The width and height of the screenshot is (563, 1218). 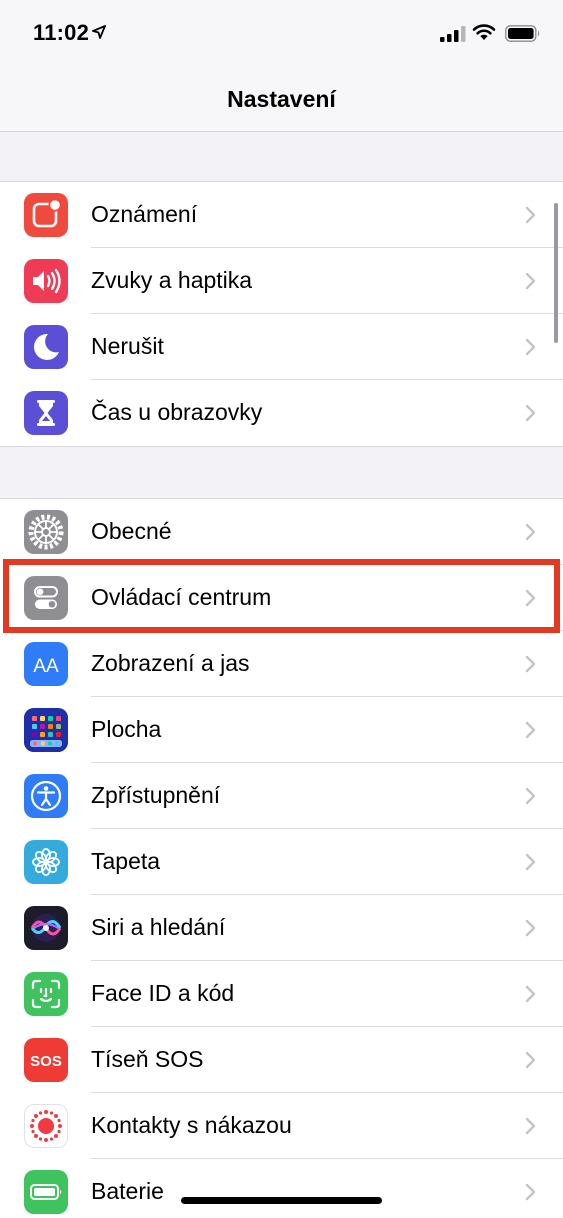 What do you see at coordinates (191, 1125) in the screenshot?
I see `settings-row-label: Kontakty s nákazou` at bounding box center [191, 1125].